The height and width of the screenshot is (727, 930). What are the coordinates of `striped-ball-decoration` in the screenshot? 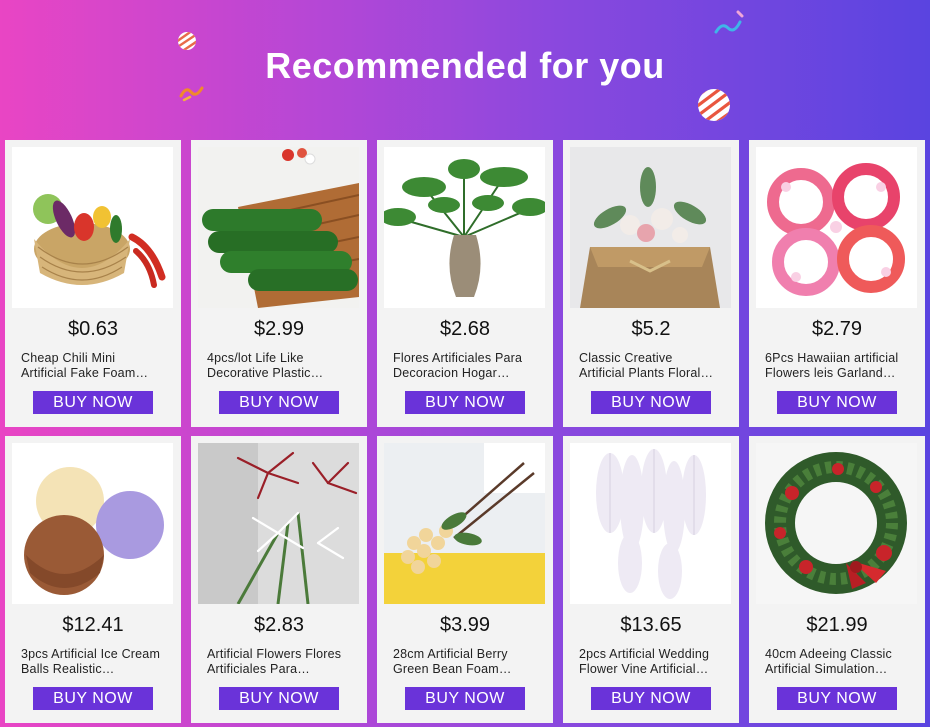 It's located at (714, 105).